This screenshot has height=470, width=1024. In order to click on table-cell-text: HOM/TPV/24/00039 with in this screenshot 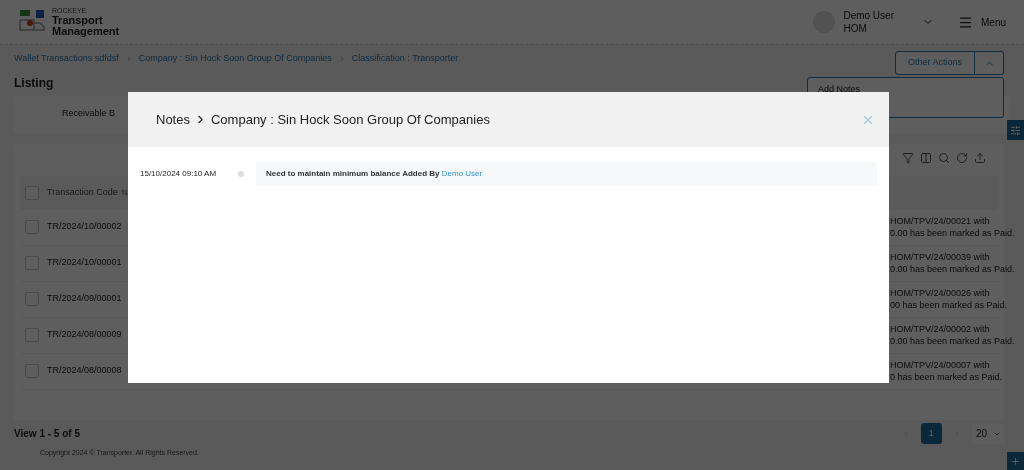, I will do `click(940, 257)`.